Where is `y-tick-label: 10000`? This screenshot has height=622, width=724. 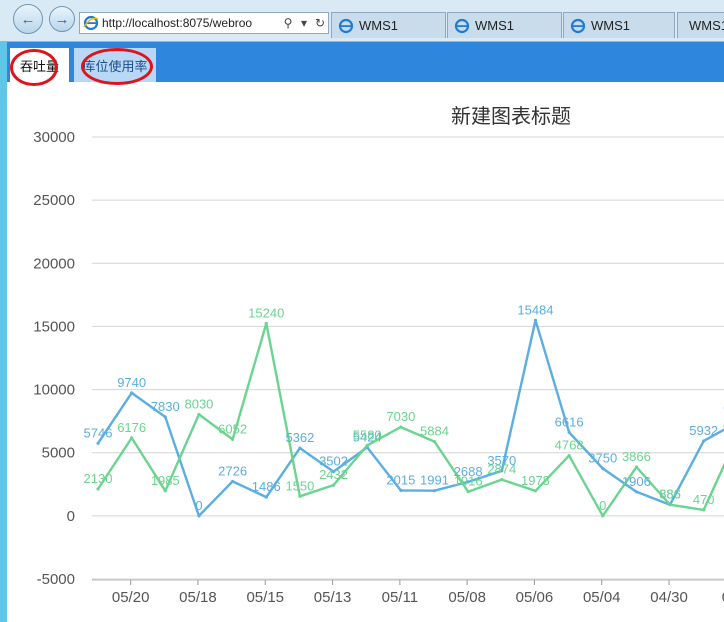 y-tick-label: 10000 is located at coordinates (54, 390).